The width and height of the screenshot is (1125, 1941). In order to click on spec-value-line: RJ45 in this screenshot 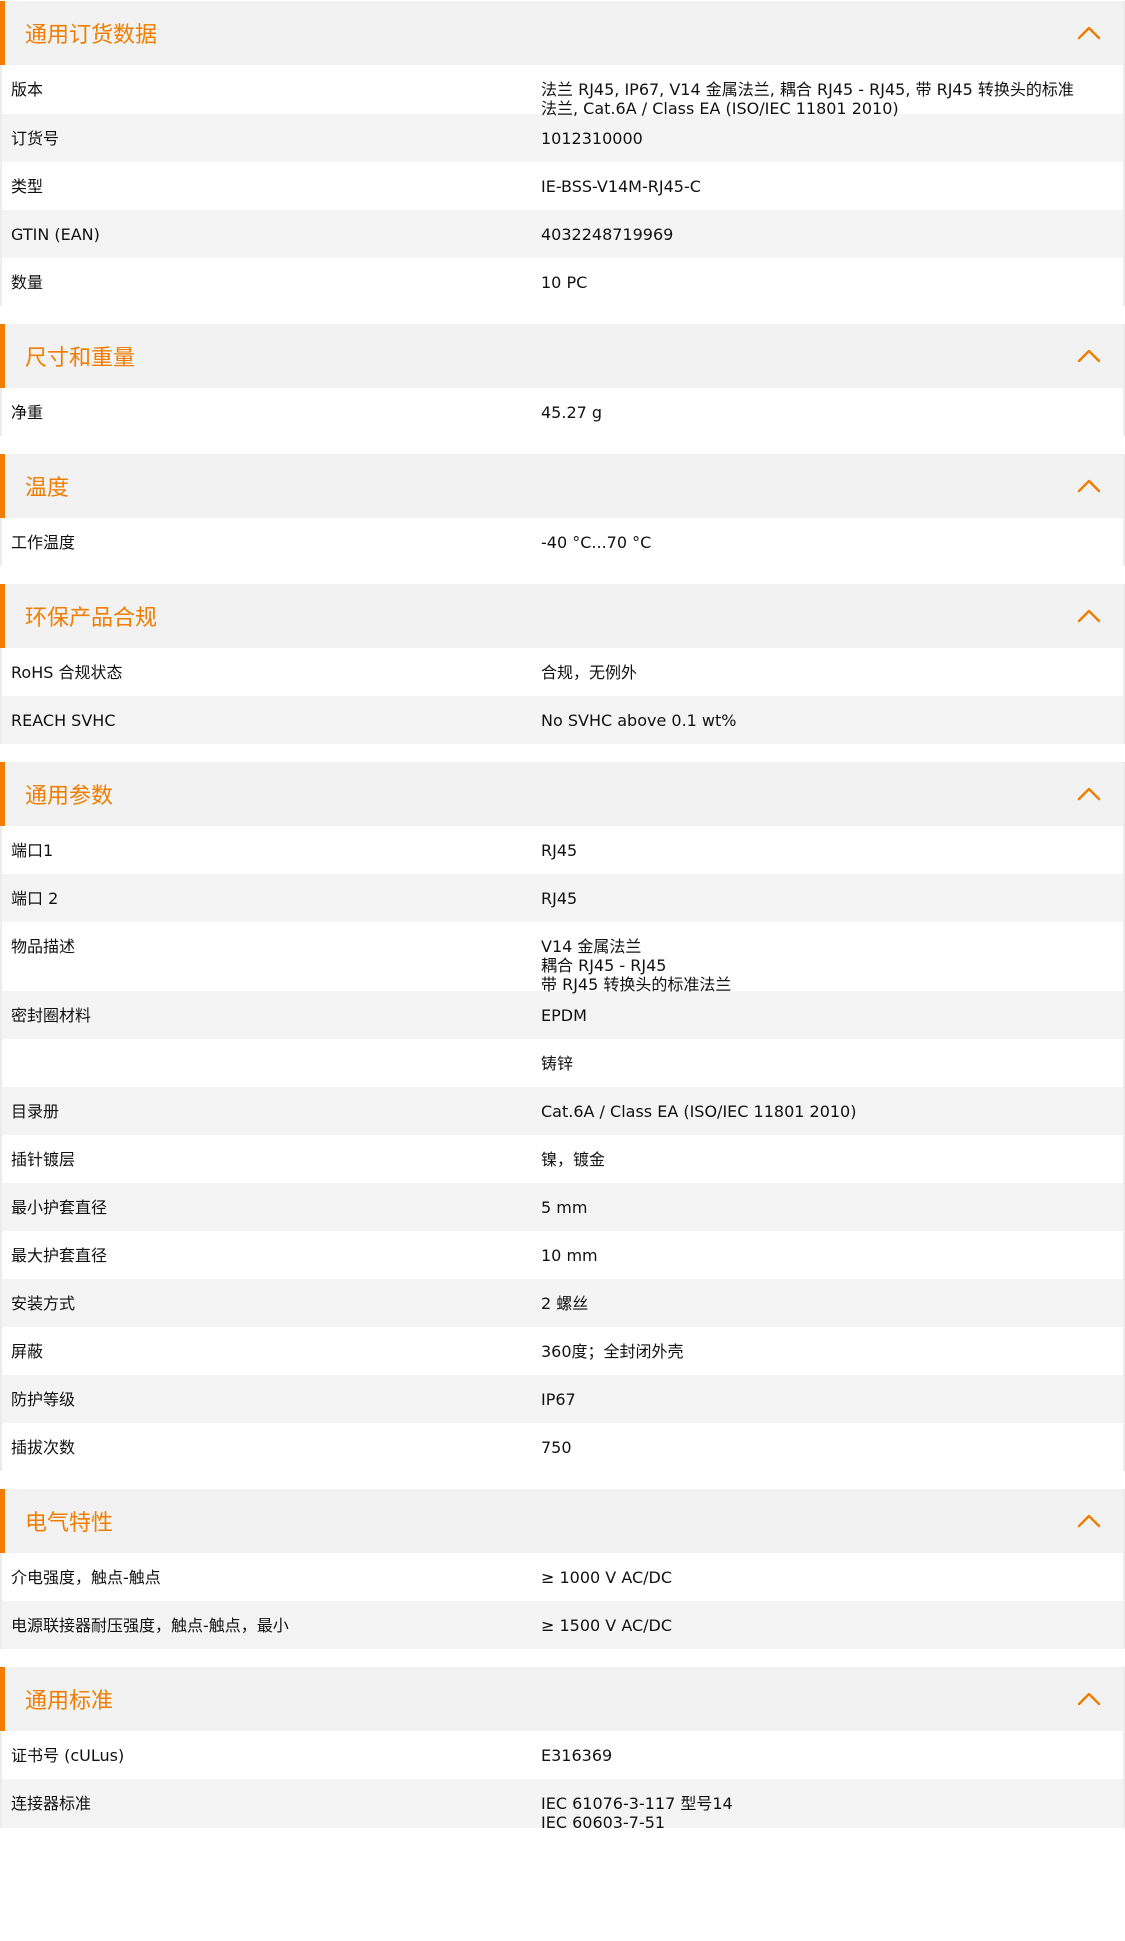, I will do `click(559, 850)`.